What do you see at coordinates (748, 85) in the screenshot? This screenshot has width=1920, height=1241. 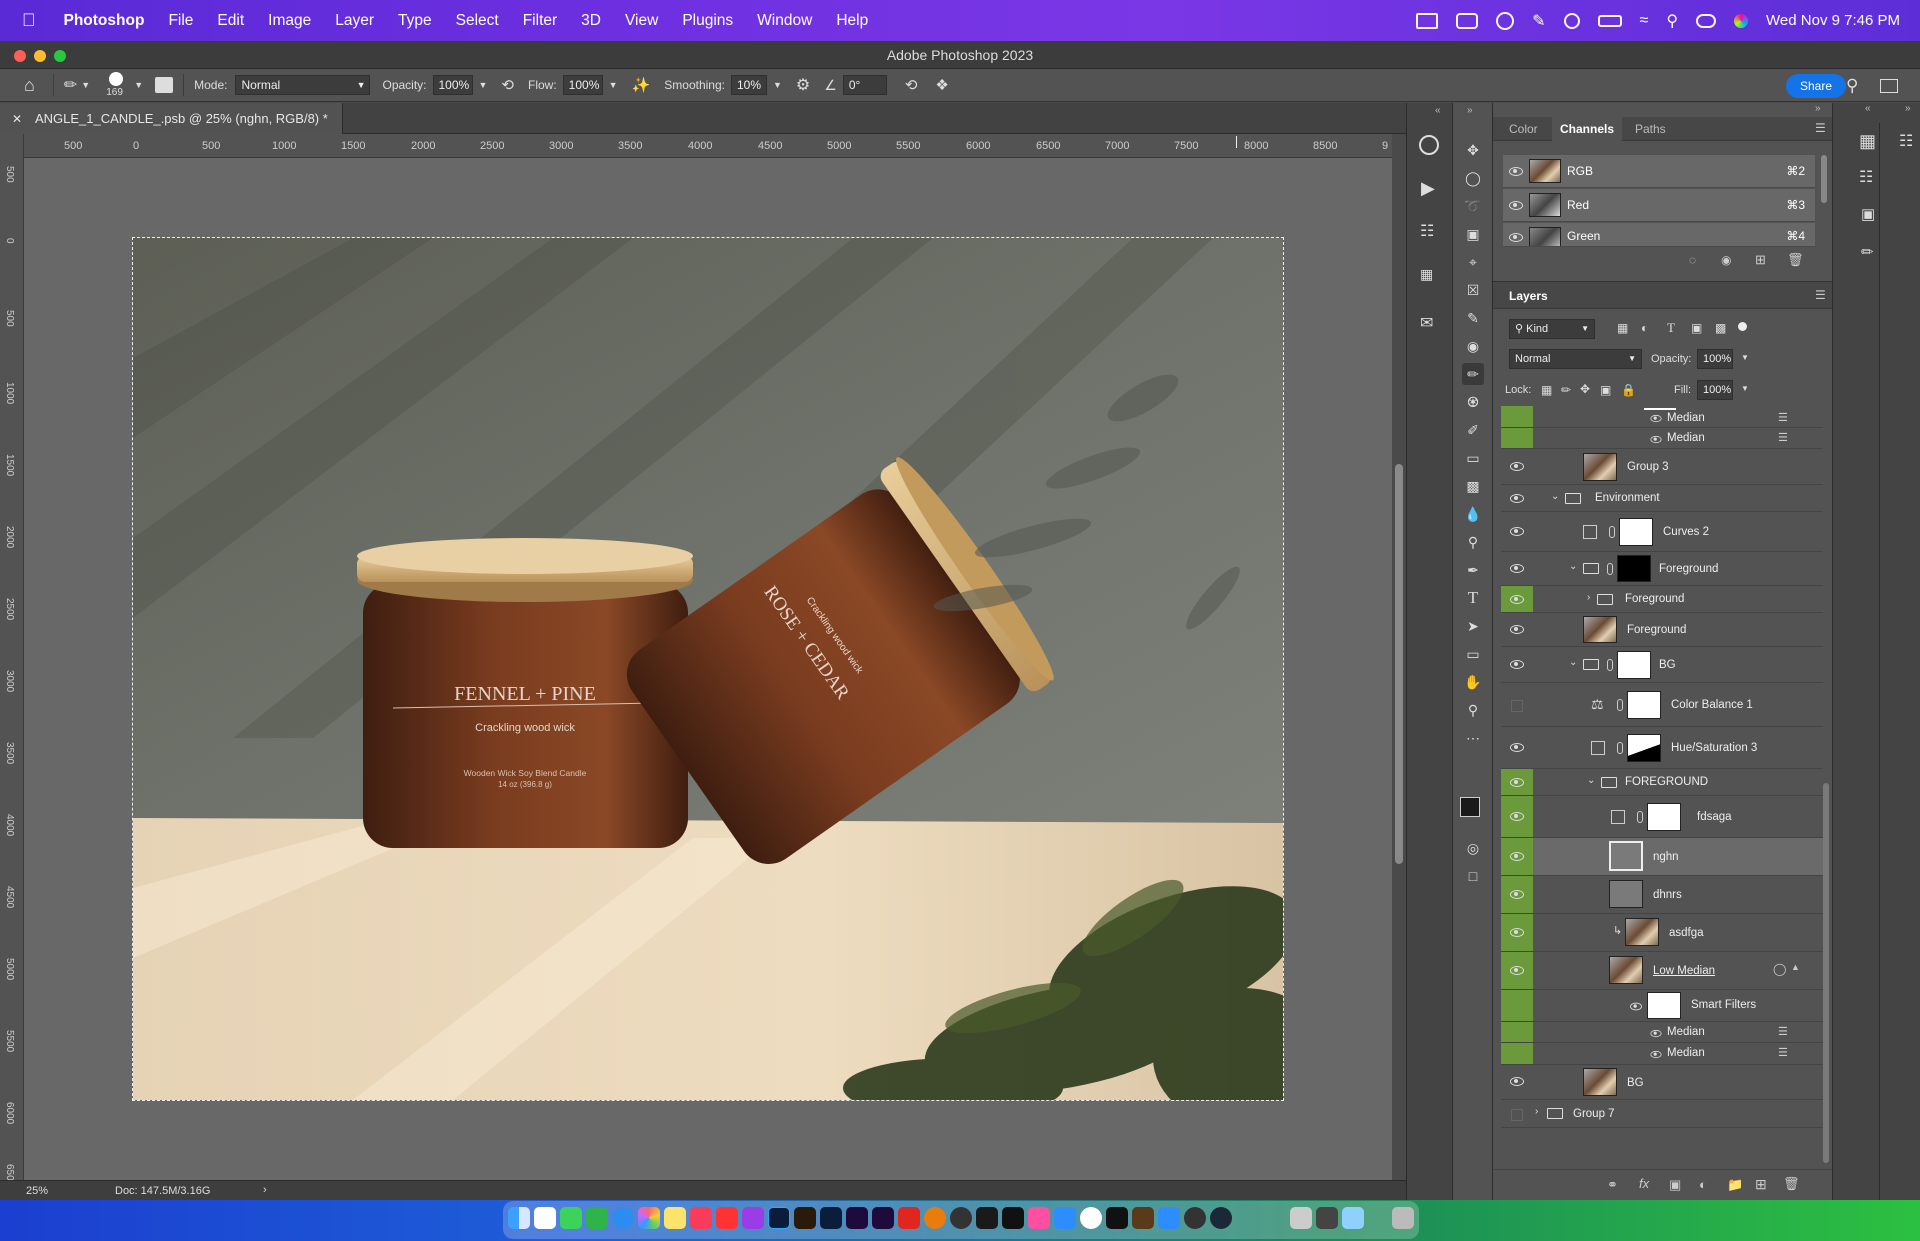 I see `smoothing-input: 10%` at bounding box center [748, 85].